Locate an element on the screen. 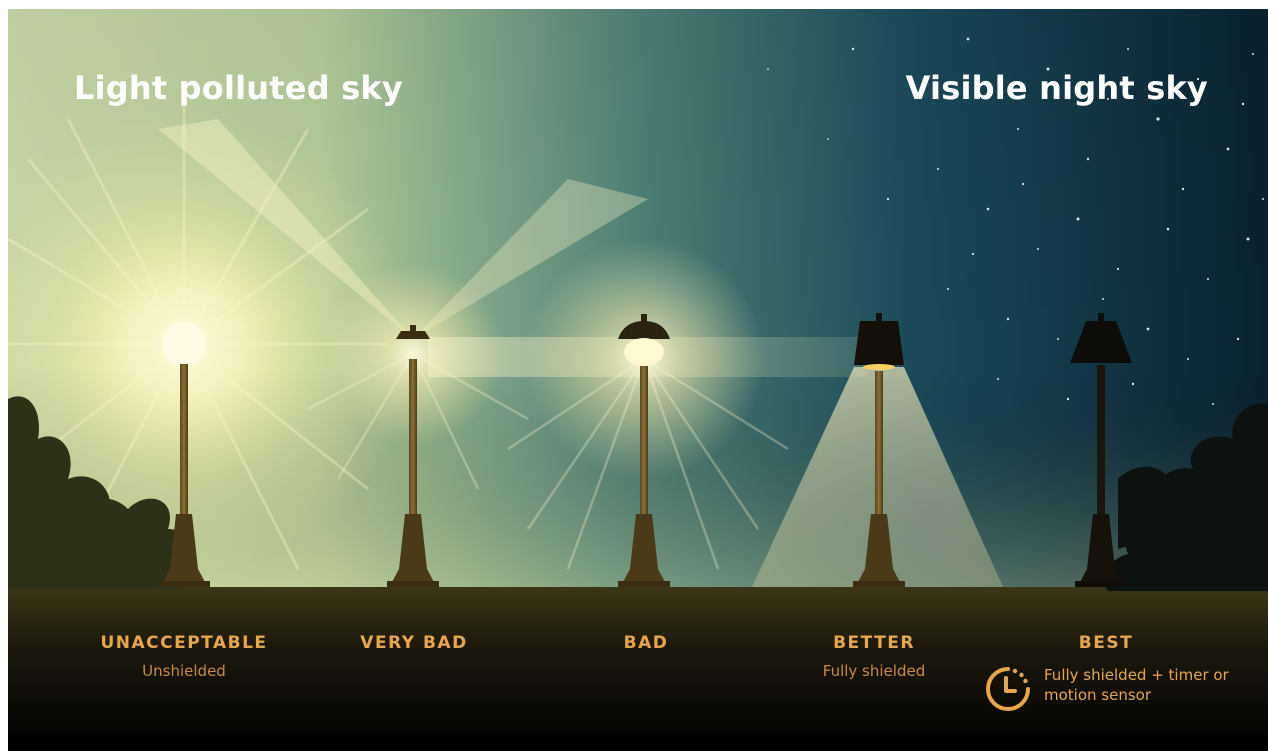  visible-night-sky-title: Visible night sky is located at coordinates (1056, 88).